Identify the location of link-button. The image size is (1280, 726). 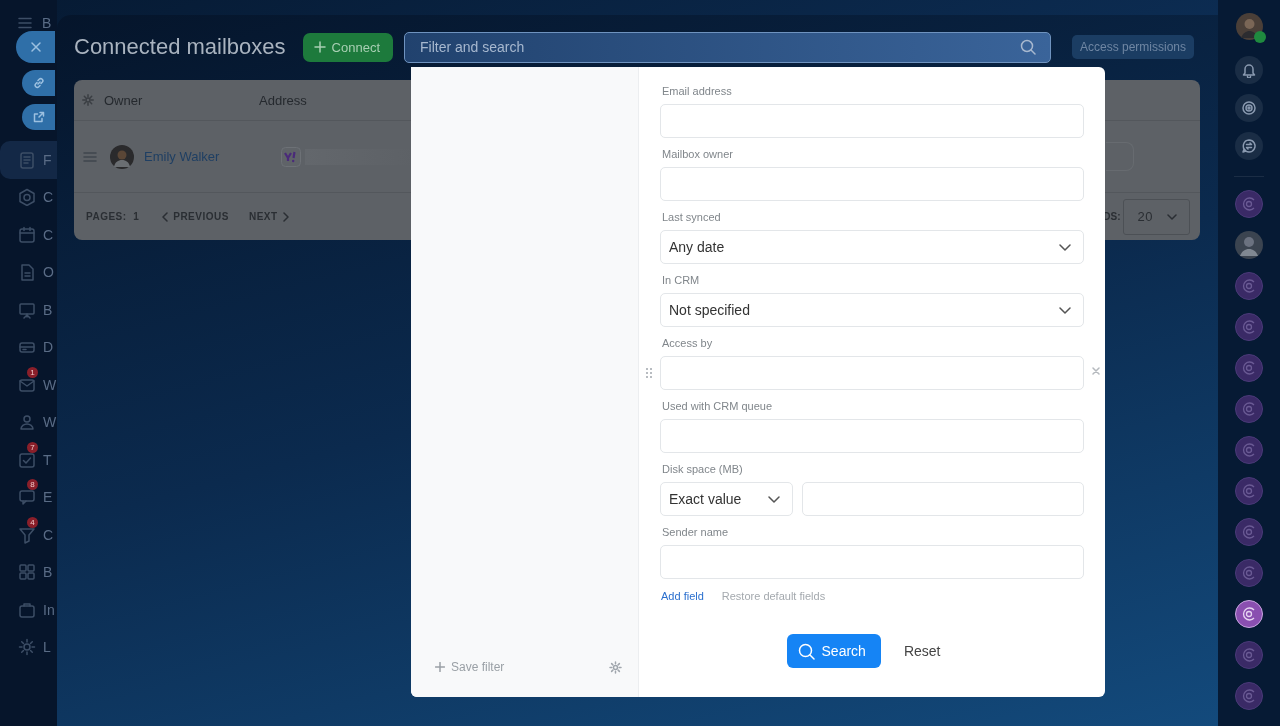
(38, 83).